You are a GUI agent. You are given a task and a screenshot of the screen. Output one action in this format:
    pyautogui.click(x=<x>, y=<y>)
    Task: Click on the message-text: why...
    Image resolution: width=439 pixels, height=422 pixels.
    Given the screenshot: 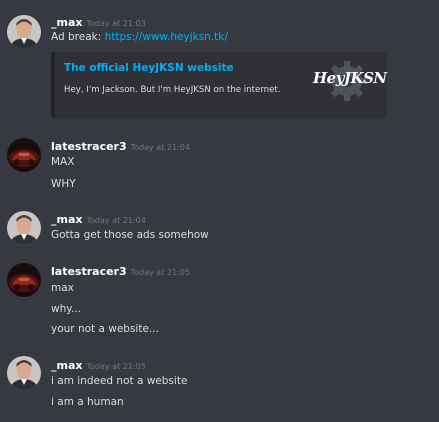 What is the action you would take?
    pyautogui.click(x=66, y=309)
    